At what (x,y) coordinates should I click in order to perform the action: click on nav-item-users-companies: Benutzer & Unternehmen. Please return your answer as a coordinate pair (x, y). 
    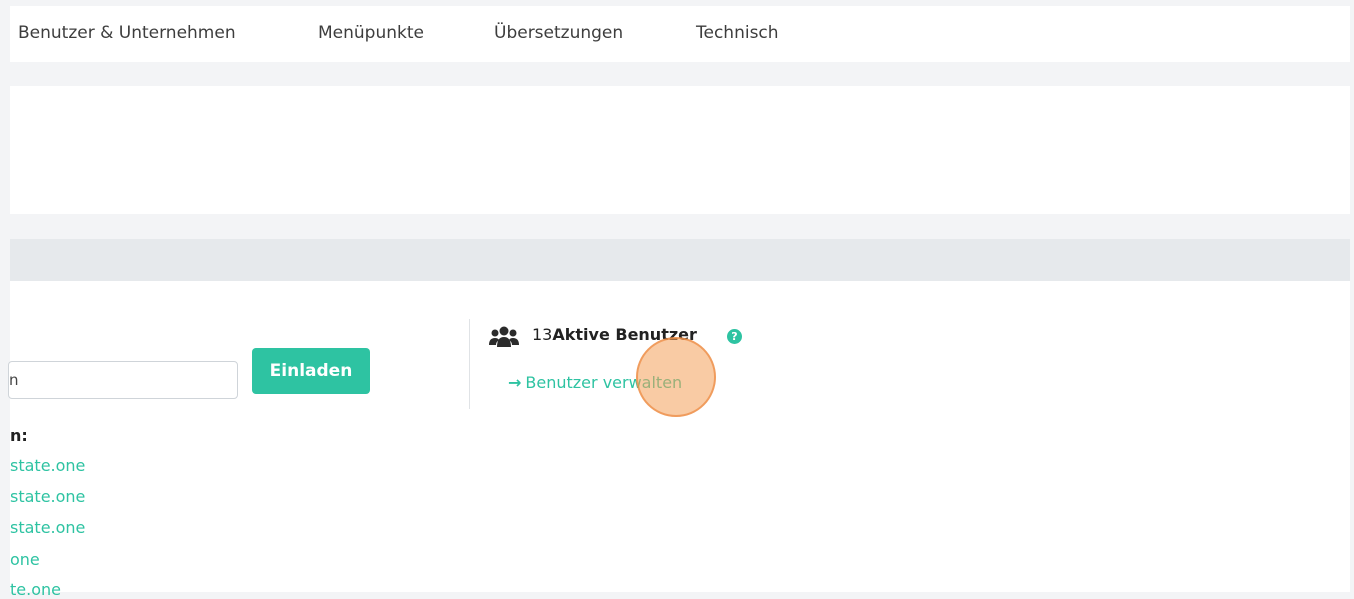
    Looking at the image, I should click on (127, 33).